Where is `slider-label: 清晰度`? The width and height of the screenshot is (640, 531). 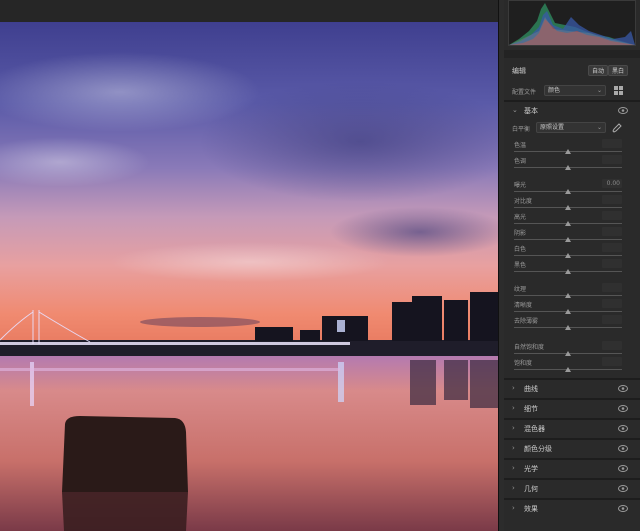
slider-label: 清晰度 is located at coordinates (523, 305).